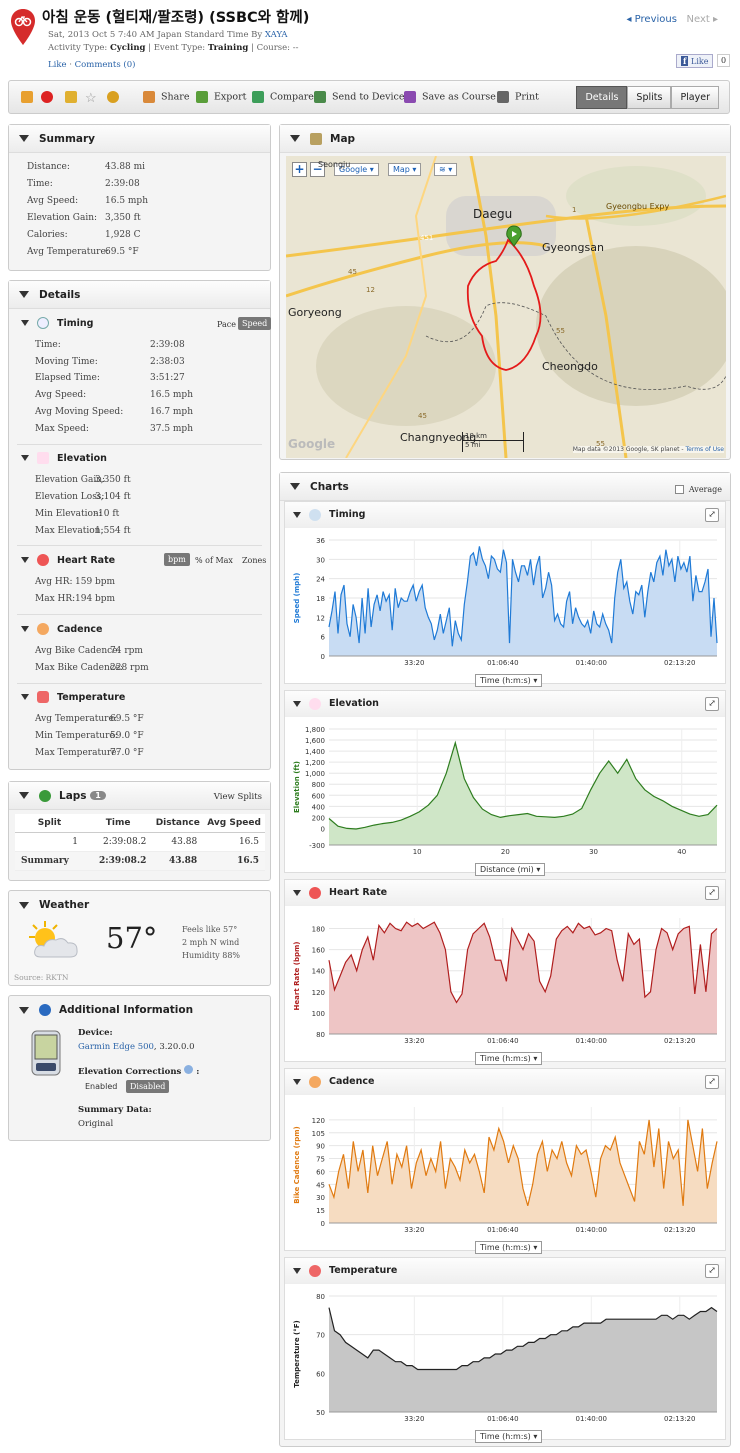  Describe the element at coordinates (113, 531) in the screenshot. I see `stat-value: 1,554 ft` at that location.